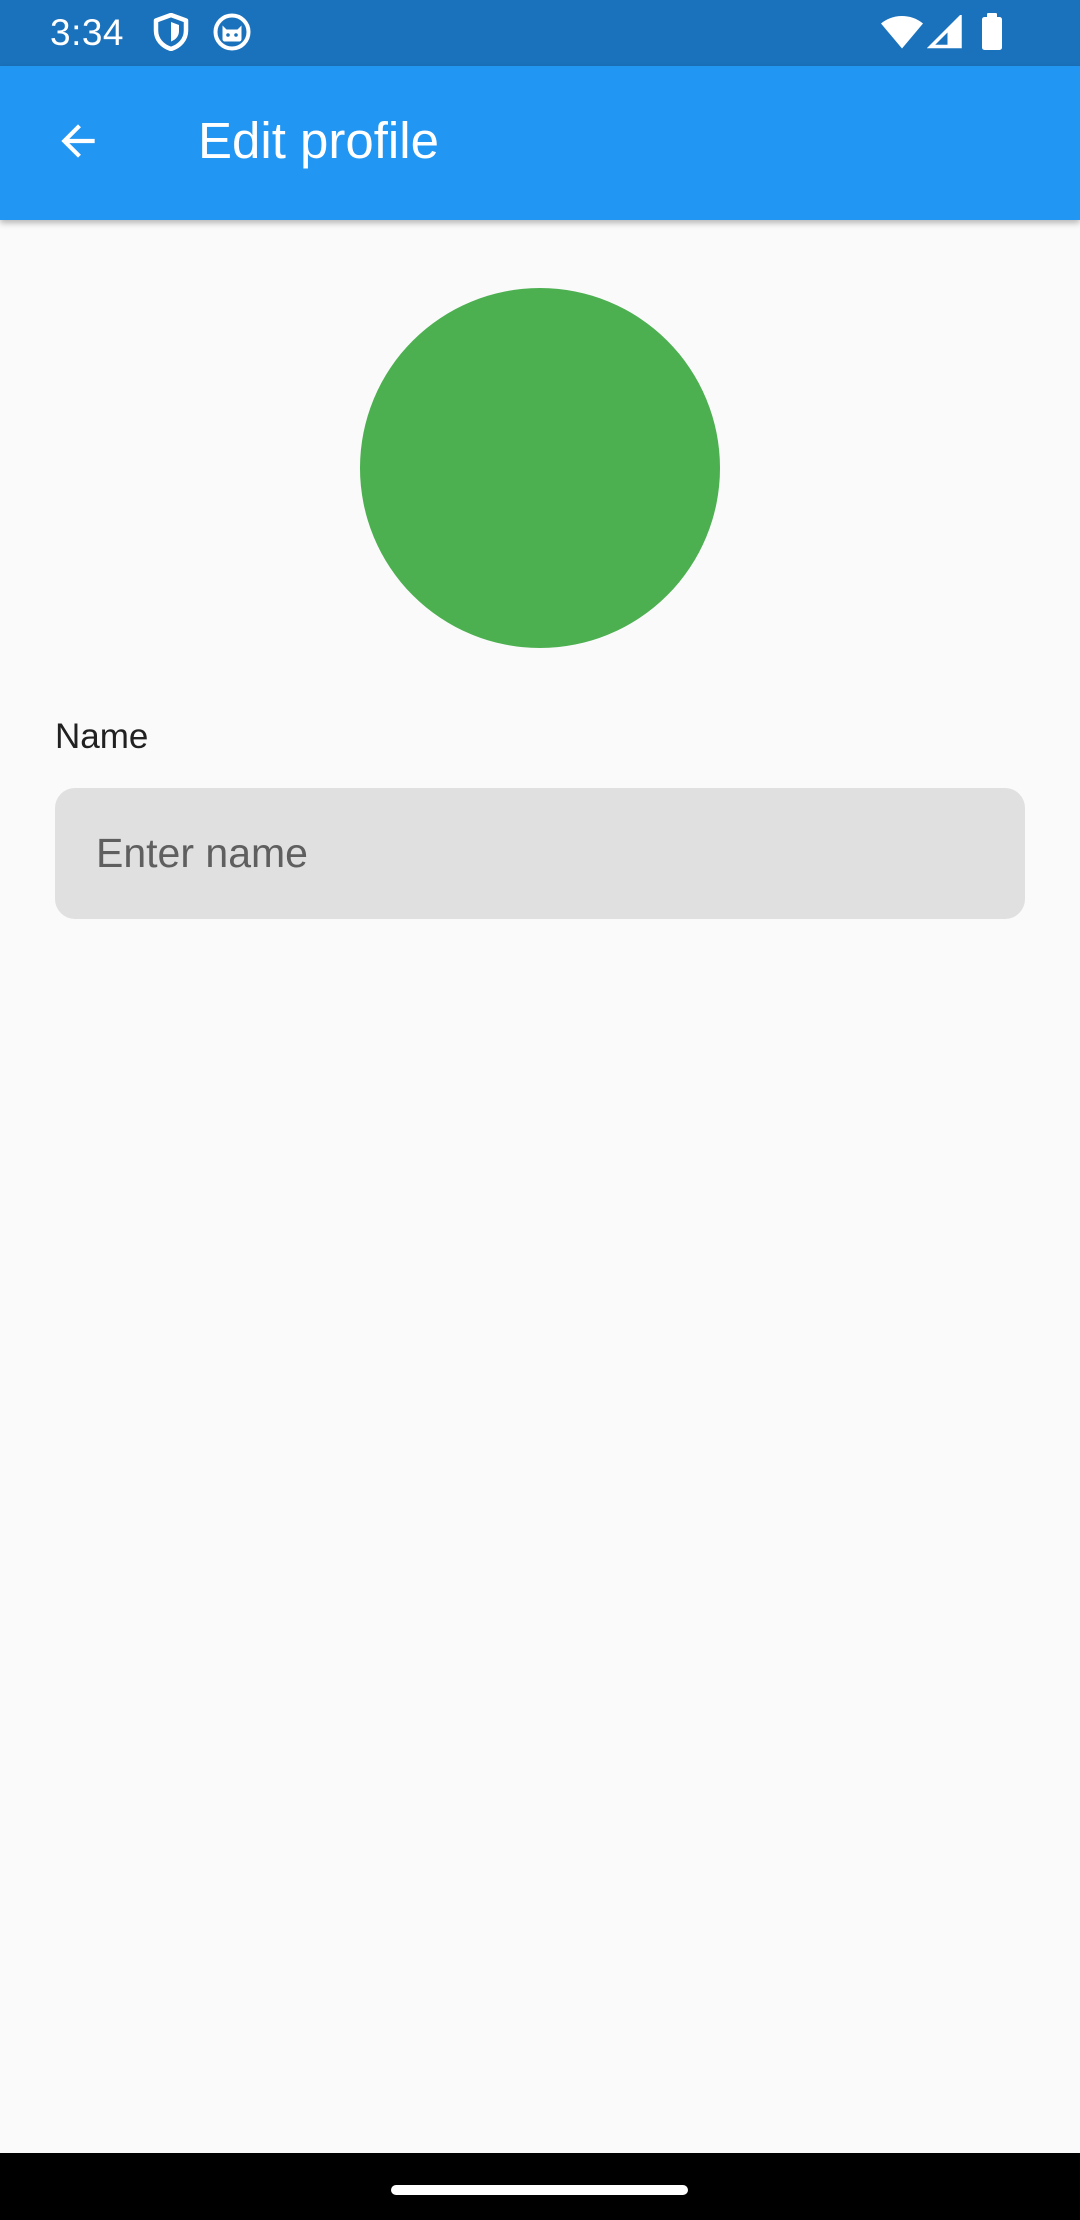 The width and height of the screenshot is (1080, 2220). Describe the element at coordinates (540, 33) in the screenshot. I see `status-bar: 3:34` at that location.